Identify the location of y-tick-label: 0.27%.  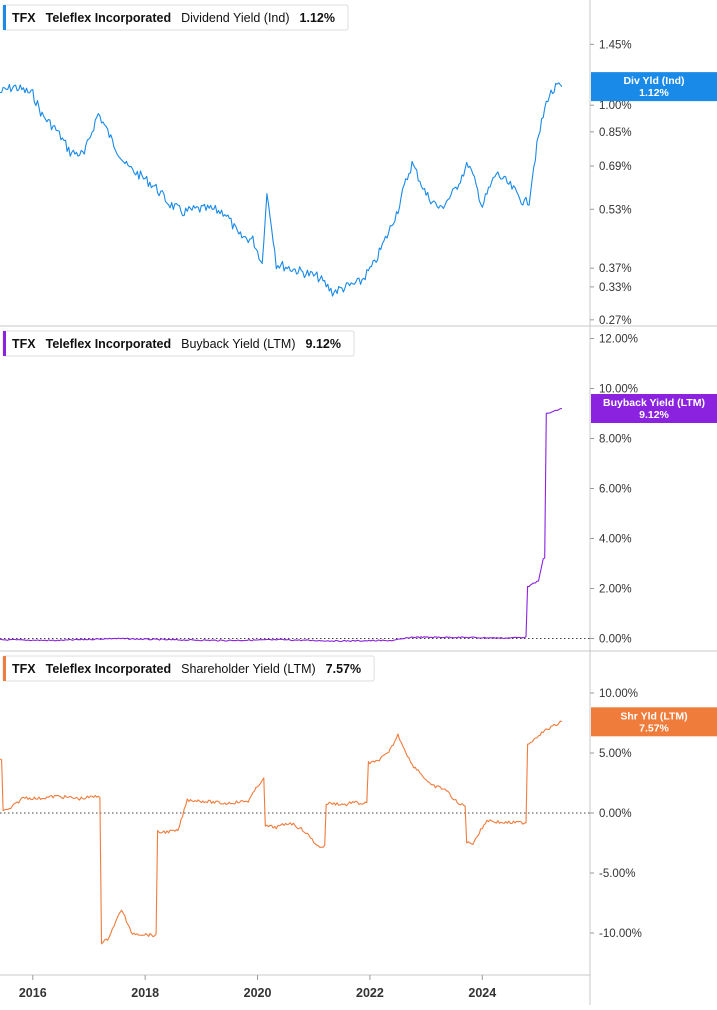
(615, 321).